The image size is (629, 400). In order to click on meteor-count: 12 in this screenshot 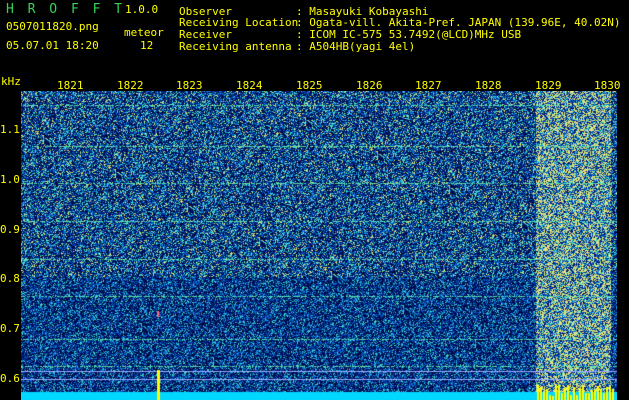, I will do `click(147, 45)`.